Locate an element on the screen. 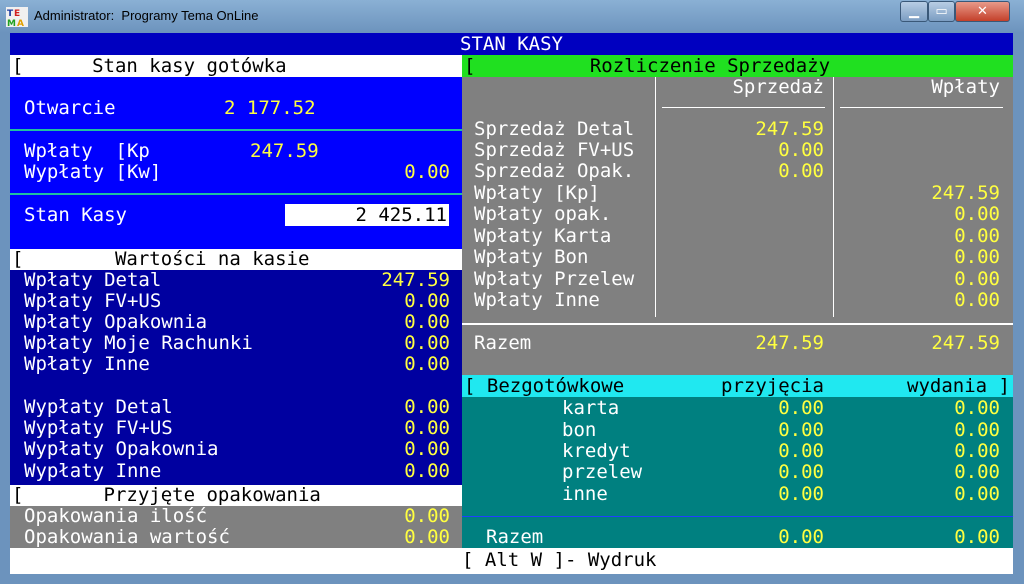  packaging-row-label: Opakowania wartość is located at coordinates (127, 537).